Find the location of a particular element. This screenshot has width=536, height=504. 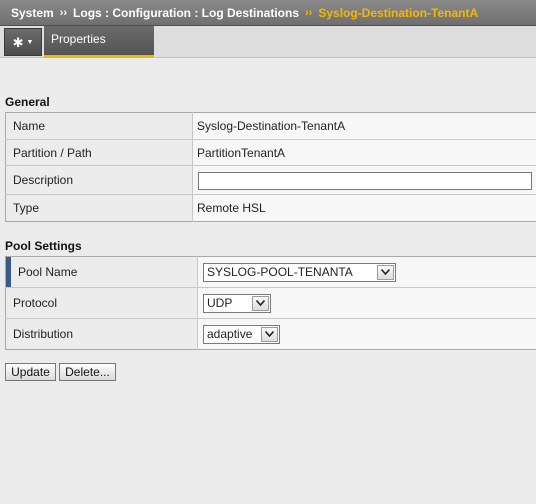

table-row: Pool Name SYSLOG-POOL-TENANTA is located at coordinates (270, 272).